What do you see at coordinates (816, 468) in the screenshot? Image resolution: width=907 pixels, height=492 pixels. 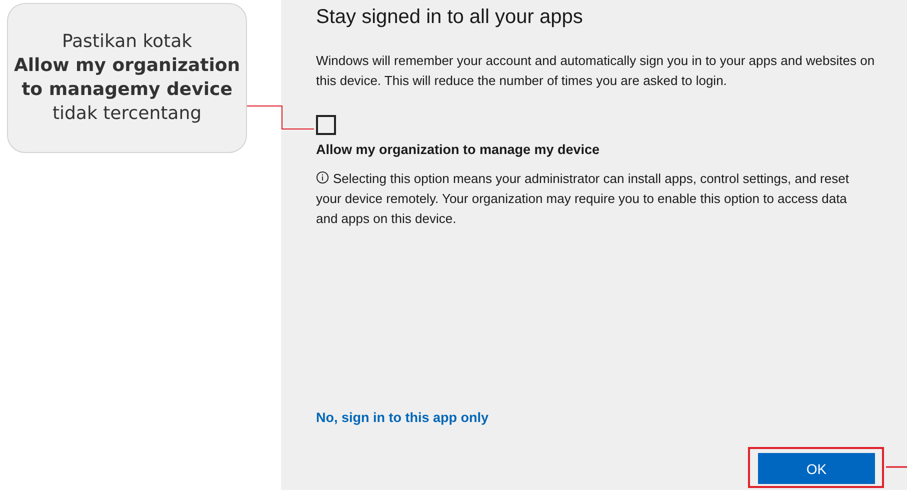 I see `ok-button: OK` at bounding box center [816, 468].